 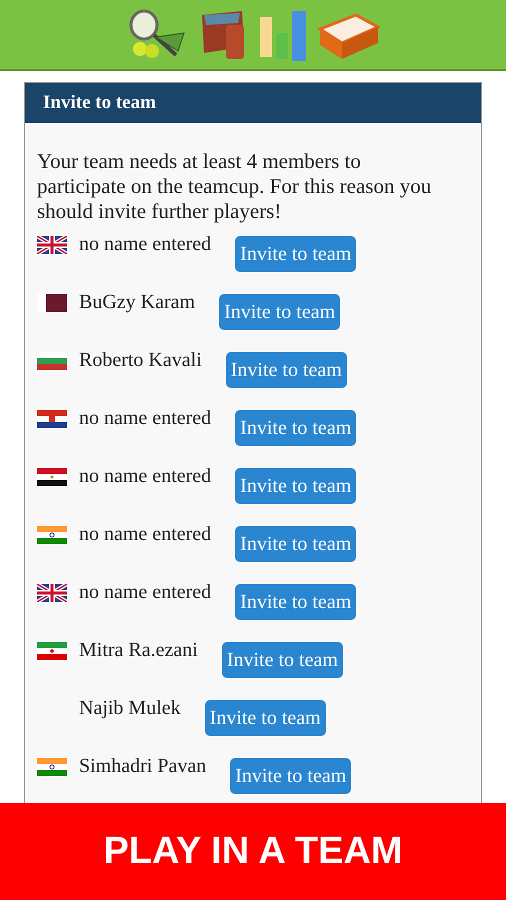 I want to click on player-name: Simhadri Pavan, so click(x=142, y=766).